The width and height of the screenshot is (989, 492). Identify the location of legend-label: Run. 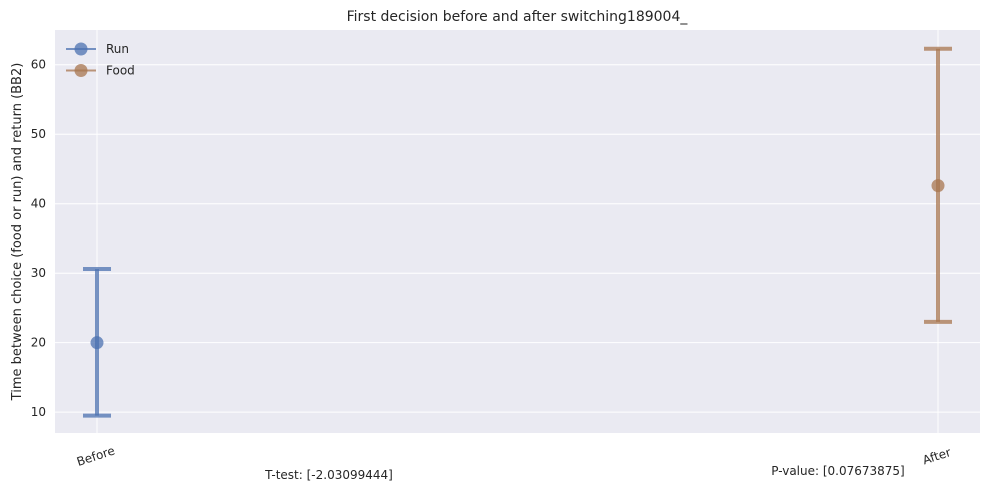
(117, 49).